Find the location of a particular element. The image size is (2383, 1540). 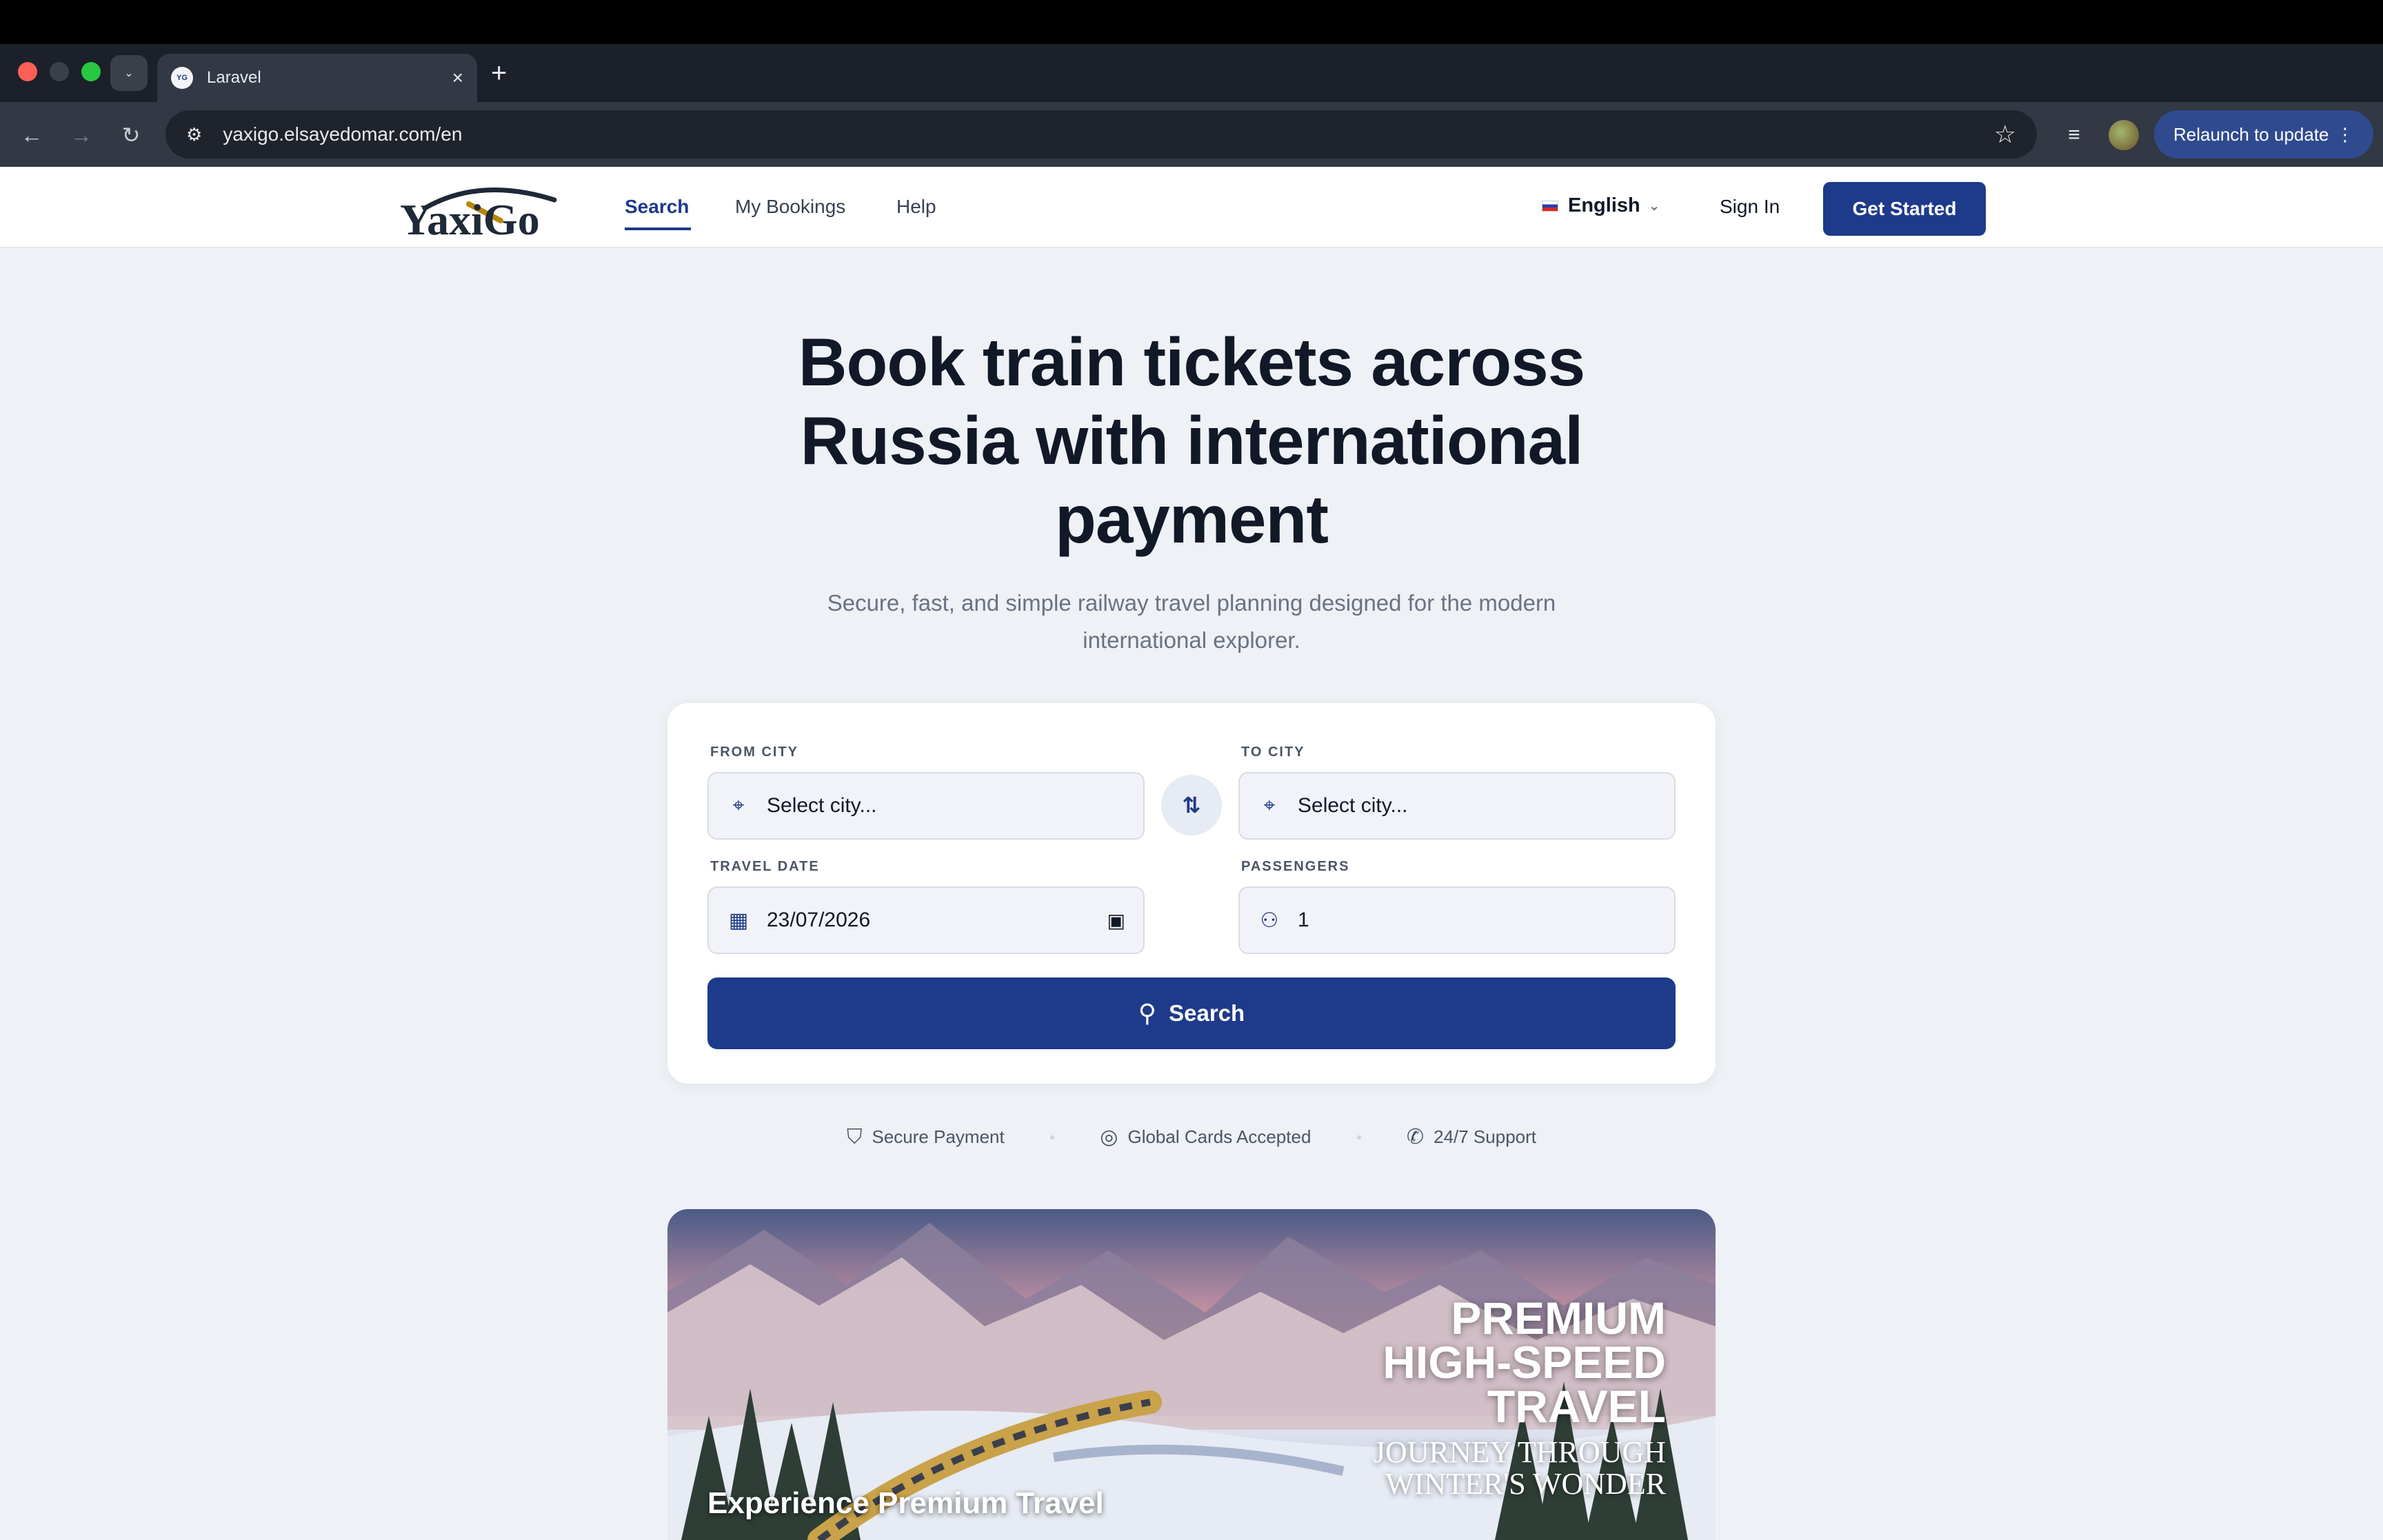

shield-icon: ⛉ is located at coordinates (855, 1137).